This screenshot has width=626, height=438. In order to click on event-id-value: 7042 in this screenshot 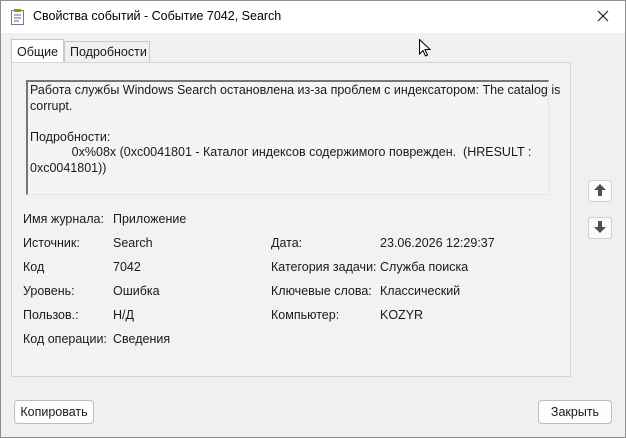, I will do `click(127, 267)`.